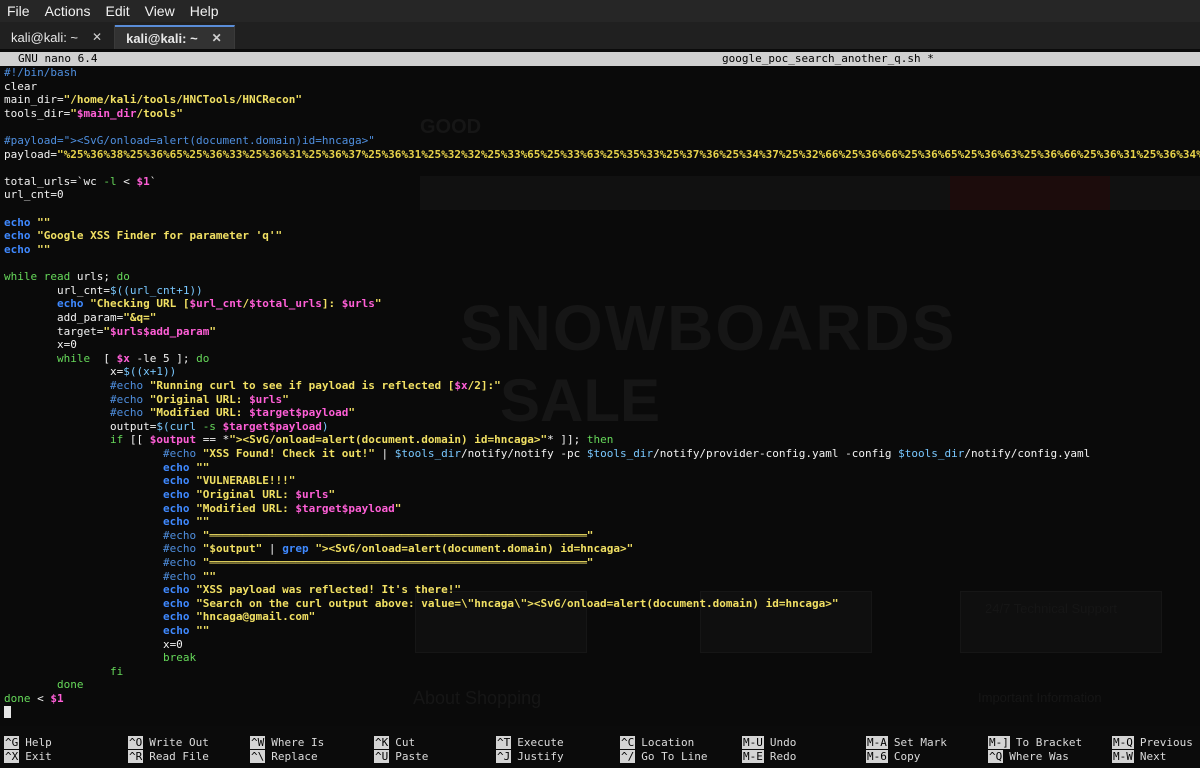 The image size is (1200, 768). Describe the element at coordinates (530, 743) in the screenshot. I see `shortcut-execute: ^T Execute` at that location.